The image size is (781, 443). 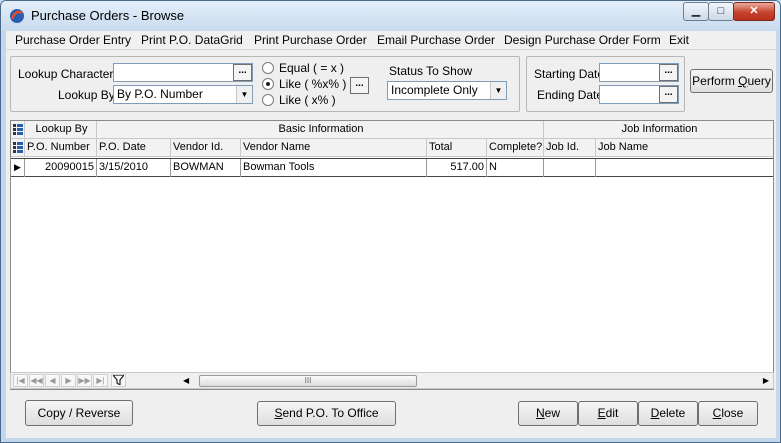 I want to click on close-button: Close, so click(x=728, y=413).